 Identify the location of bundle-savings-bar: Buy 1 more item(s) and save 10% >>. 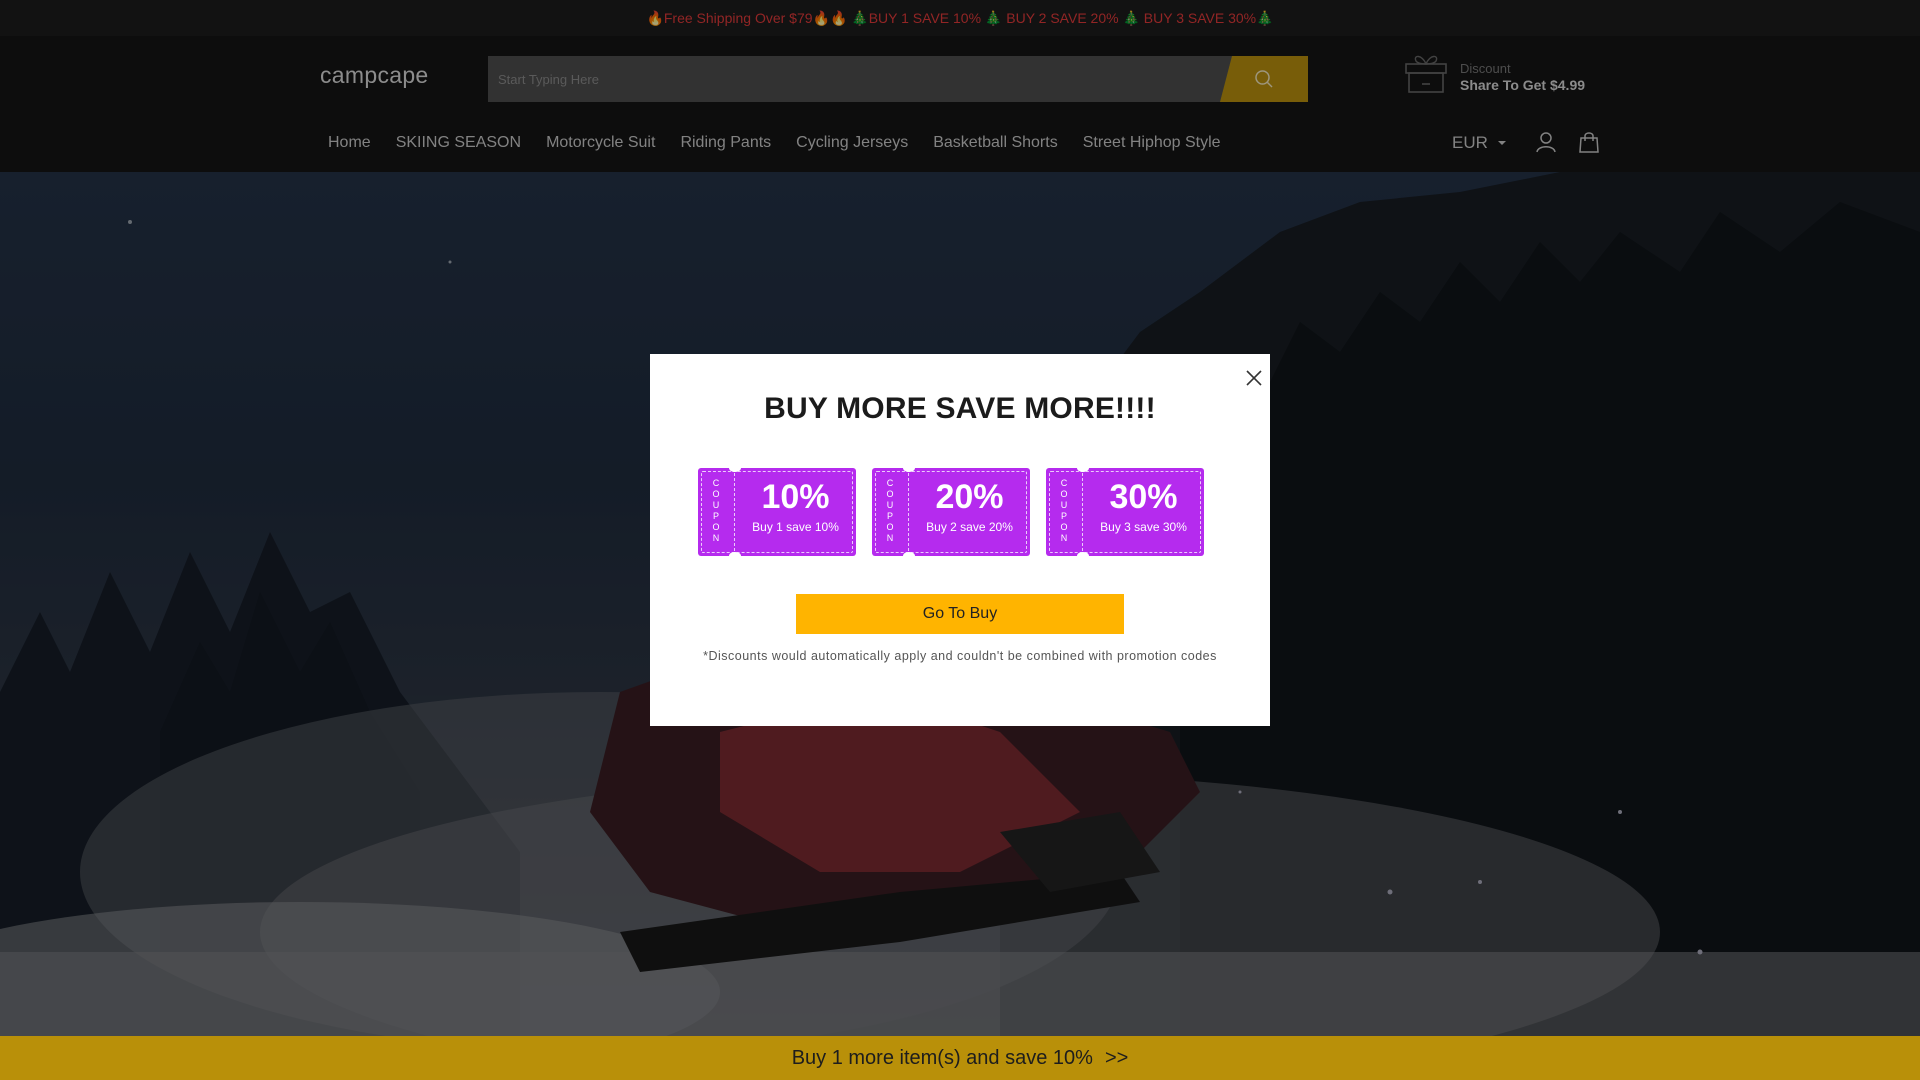
(960, 1058).